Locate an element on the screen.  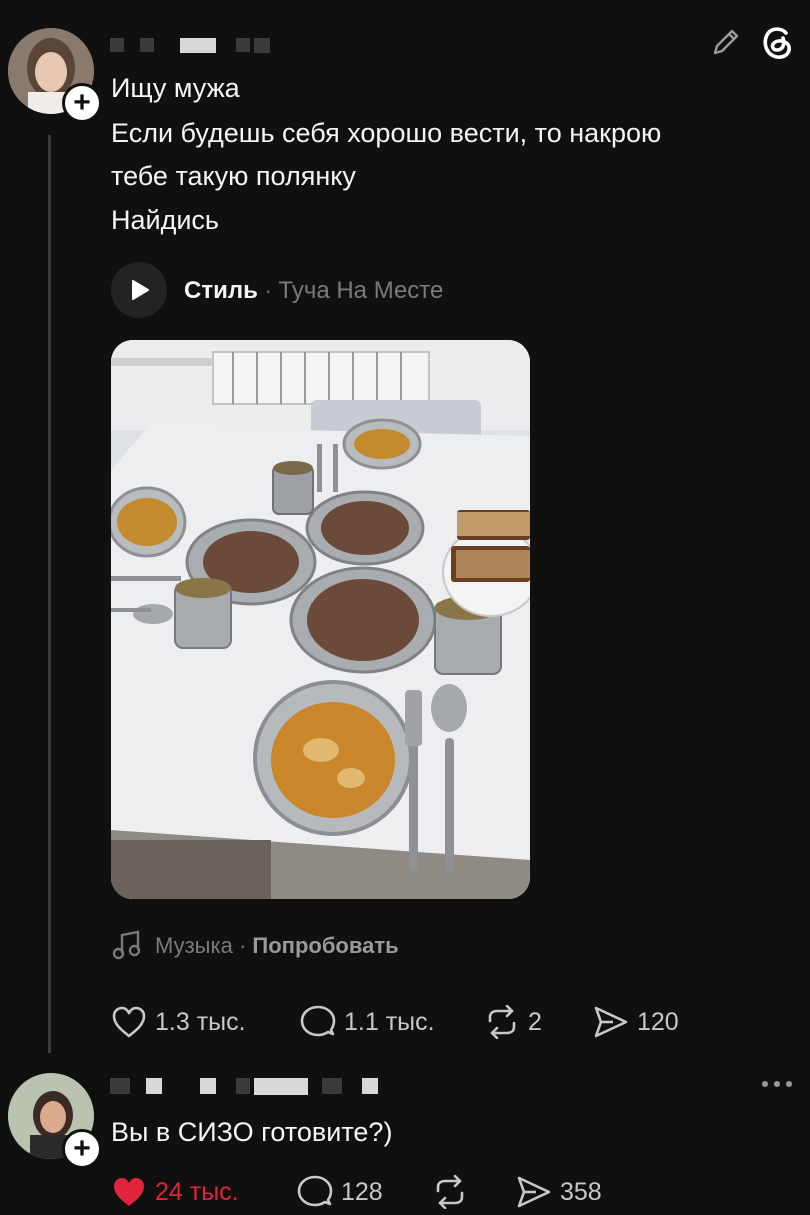
comment-count: 1.1 тыс. is located at coordinates (389, 1021).